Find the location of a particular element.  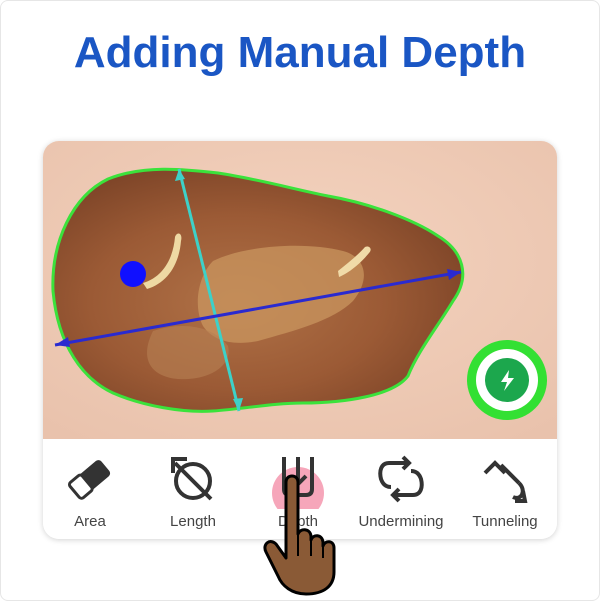

tool-area: Area is located at coordinates (91, 492).